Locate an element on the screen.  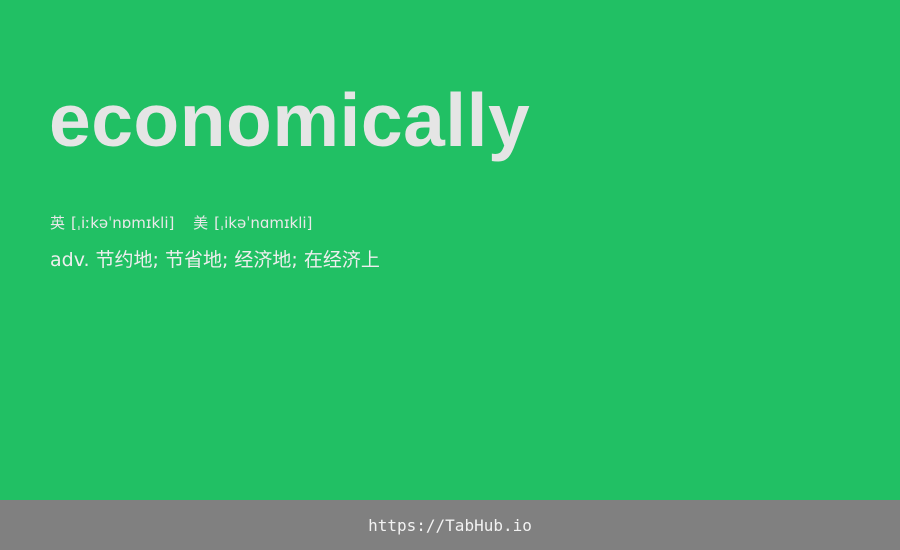
phonetic-us-value: [ˌikəˈnɑmɪkli] is located at coordinates (263, 223).